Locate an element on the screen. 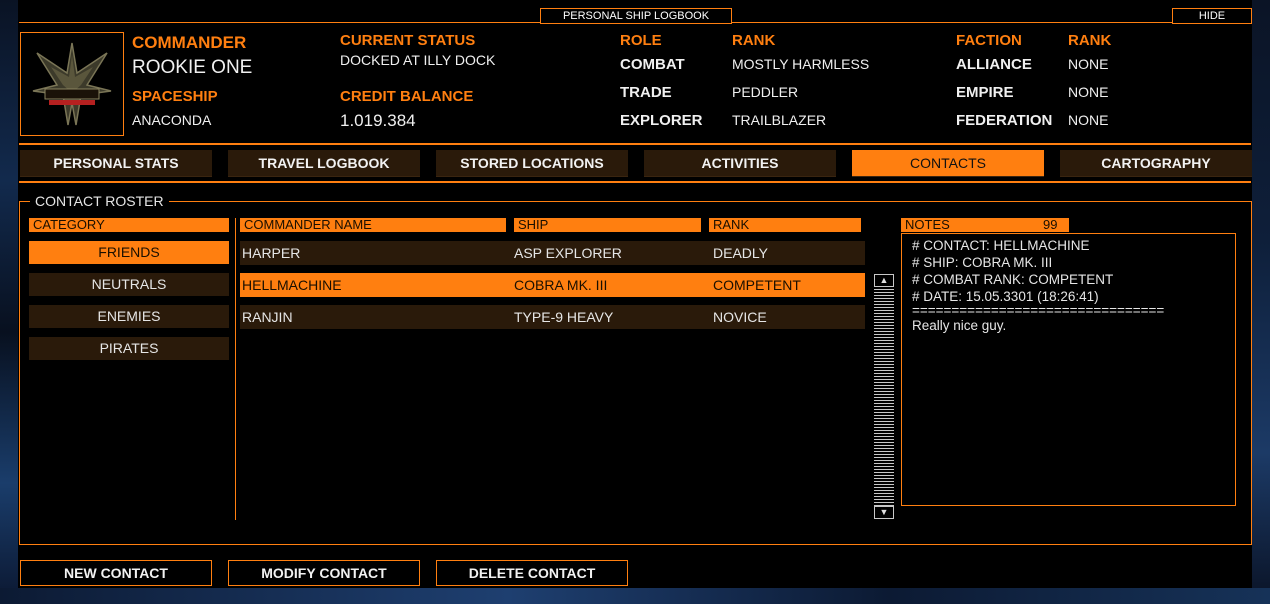  role-explorer-rank: TRAILBLAZER is located at coordinates (779, 120).